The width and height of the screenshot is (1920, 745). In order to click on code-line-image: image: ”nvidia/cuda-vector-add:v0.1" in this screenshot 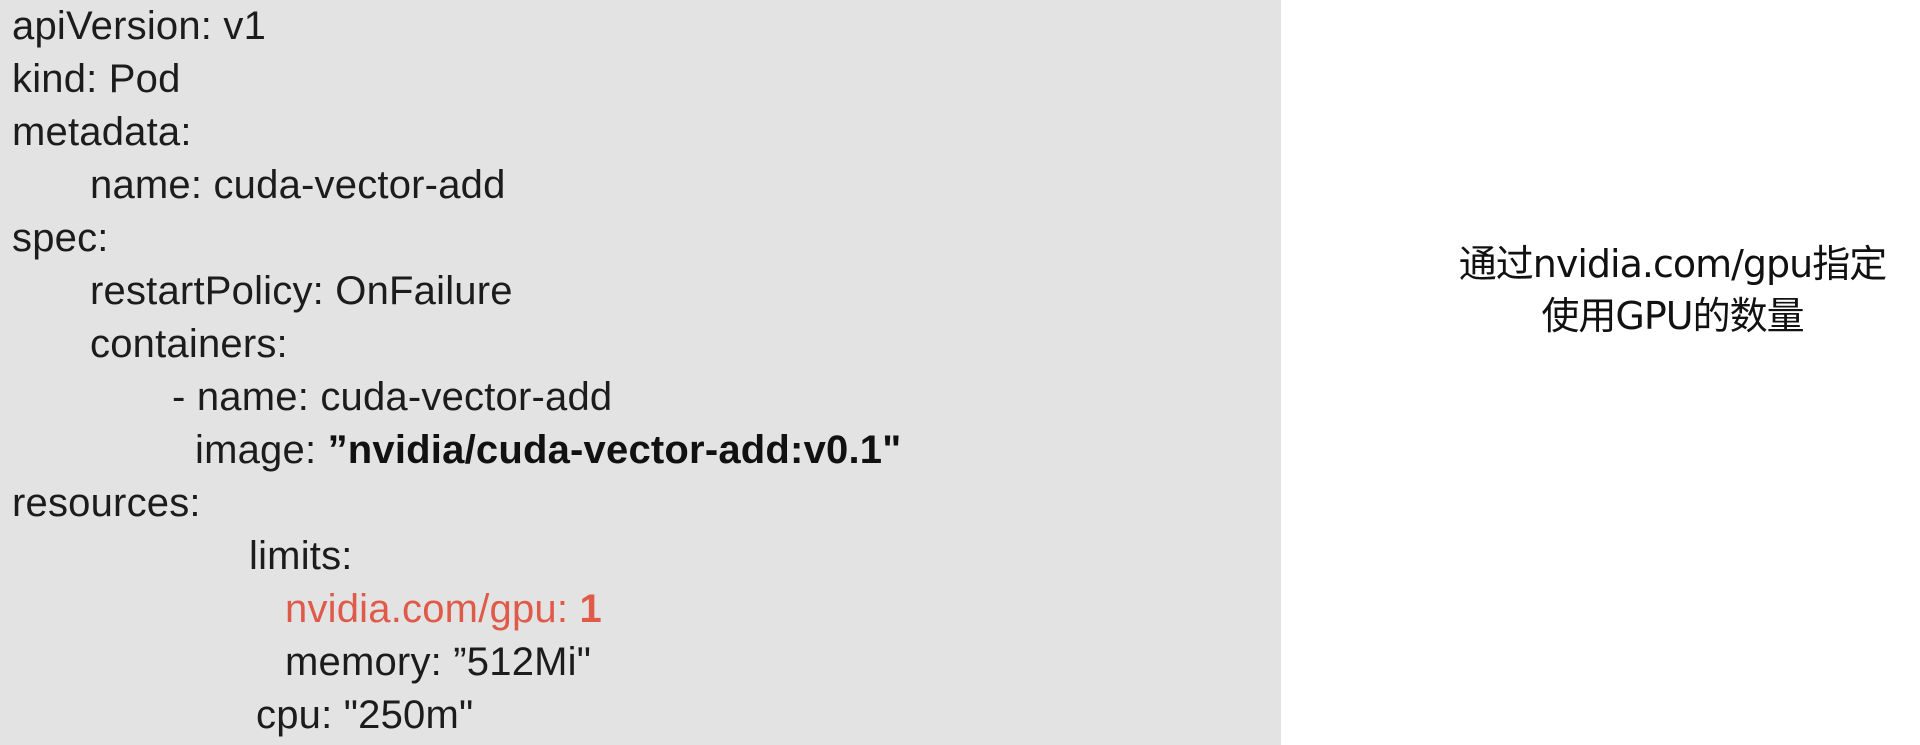, I will do `click(548, 450)`.